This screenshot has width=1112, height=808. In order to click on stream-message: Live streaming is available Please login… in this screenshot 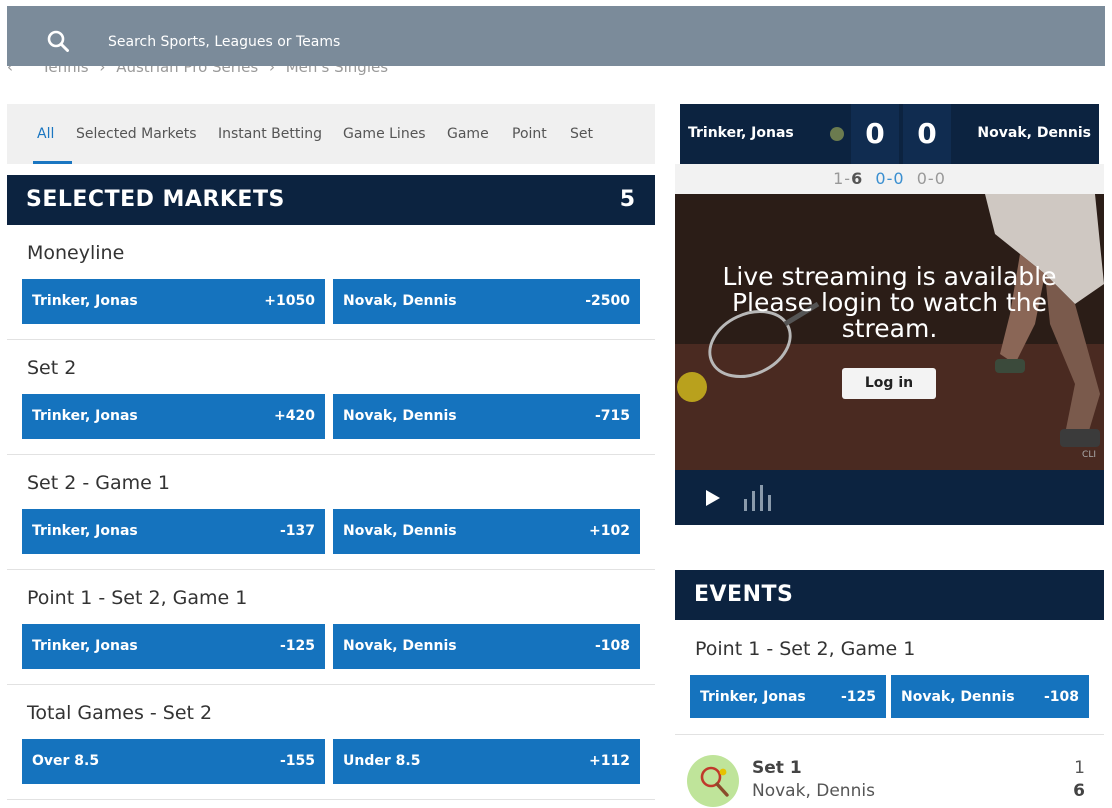, I will do `click(889, 303)`.